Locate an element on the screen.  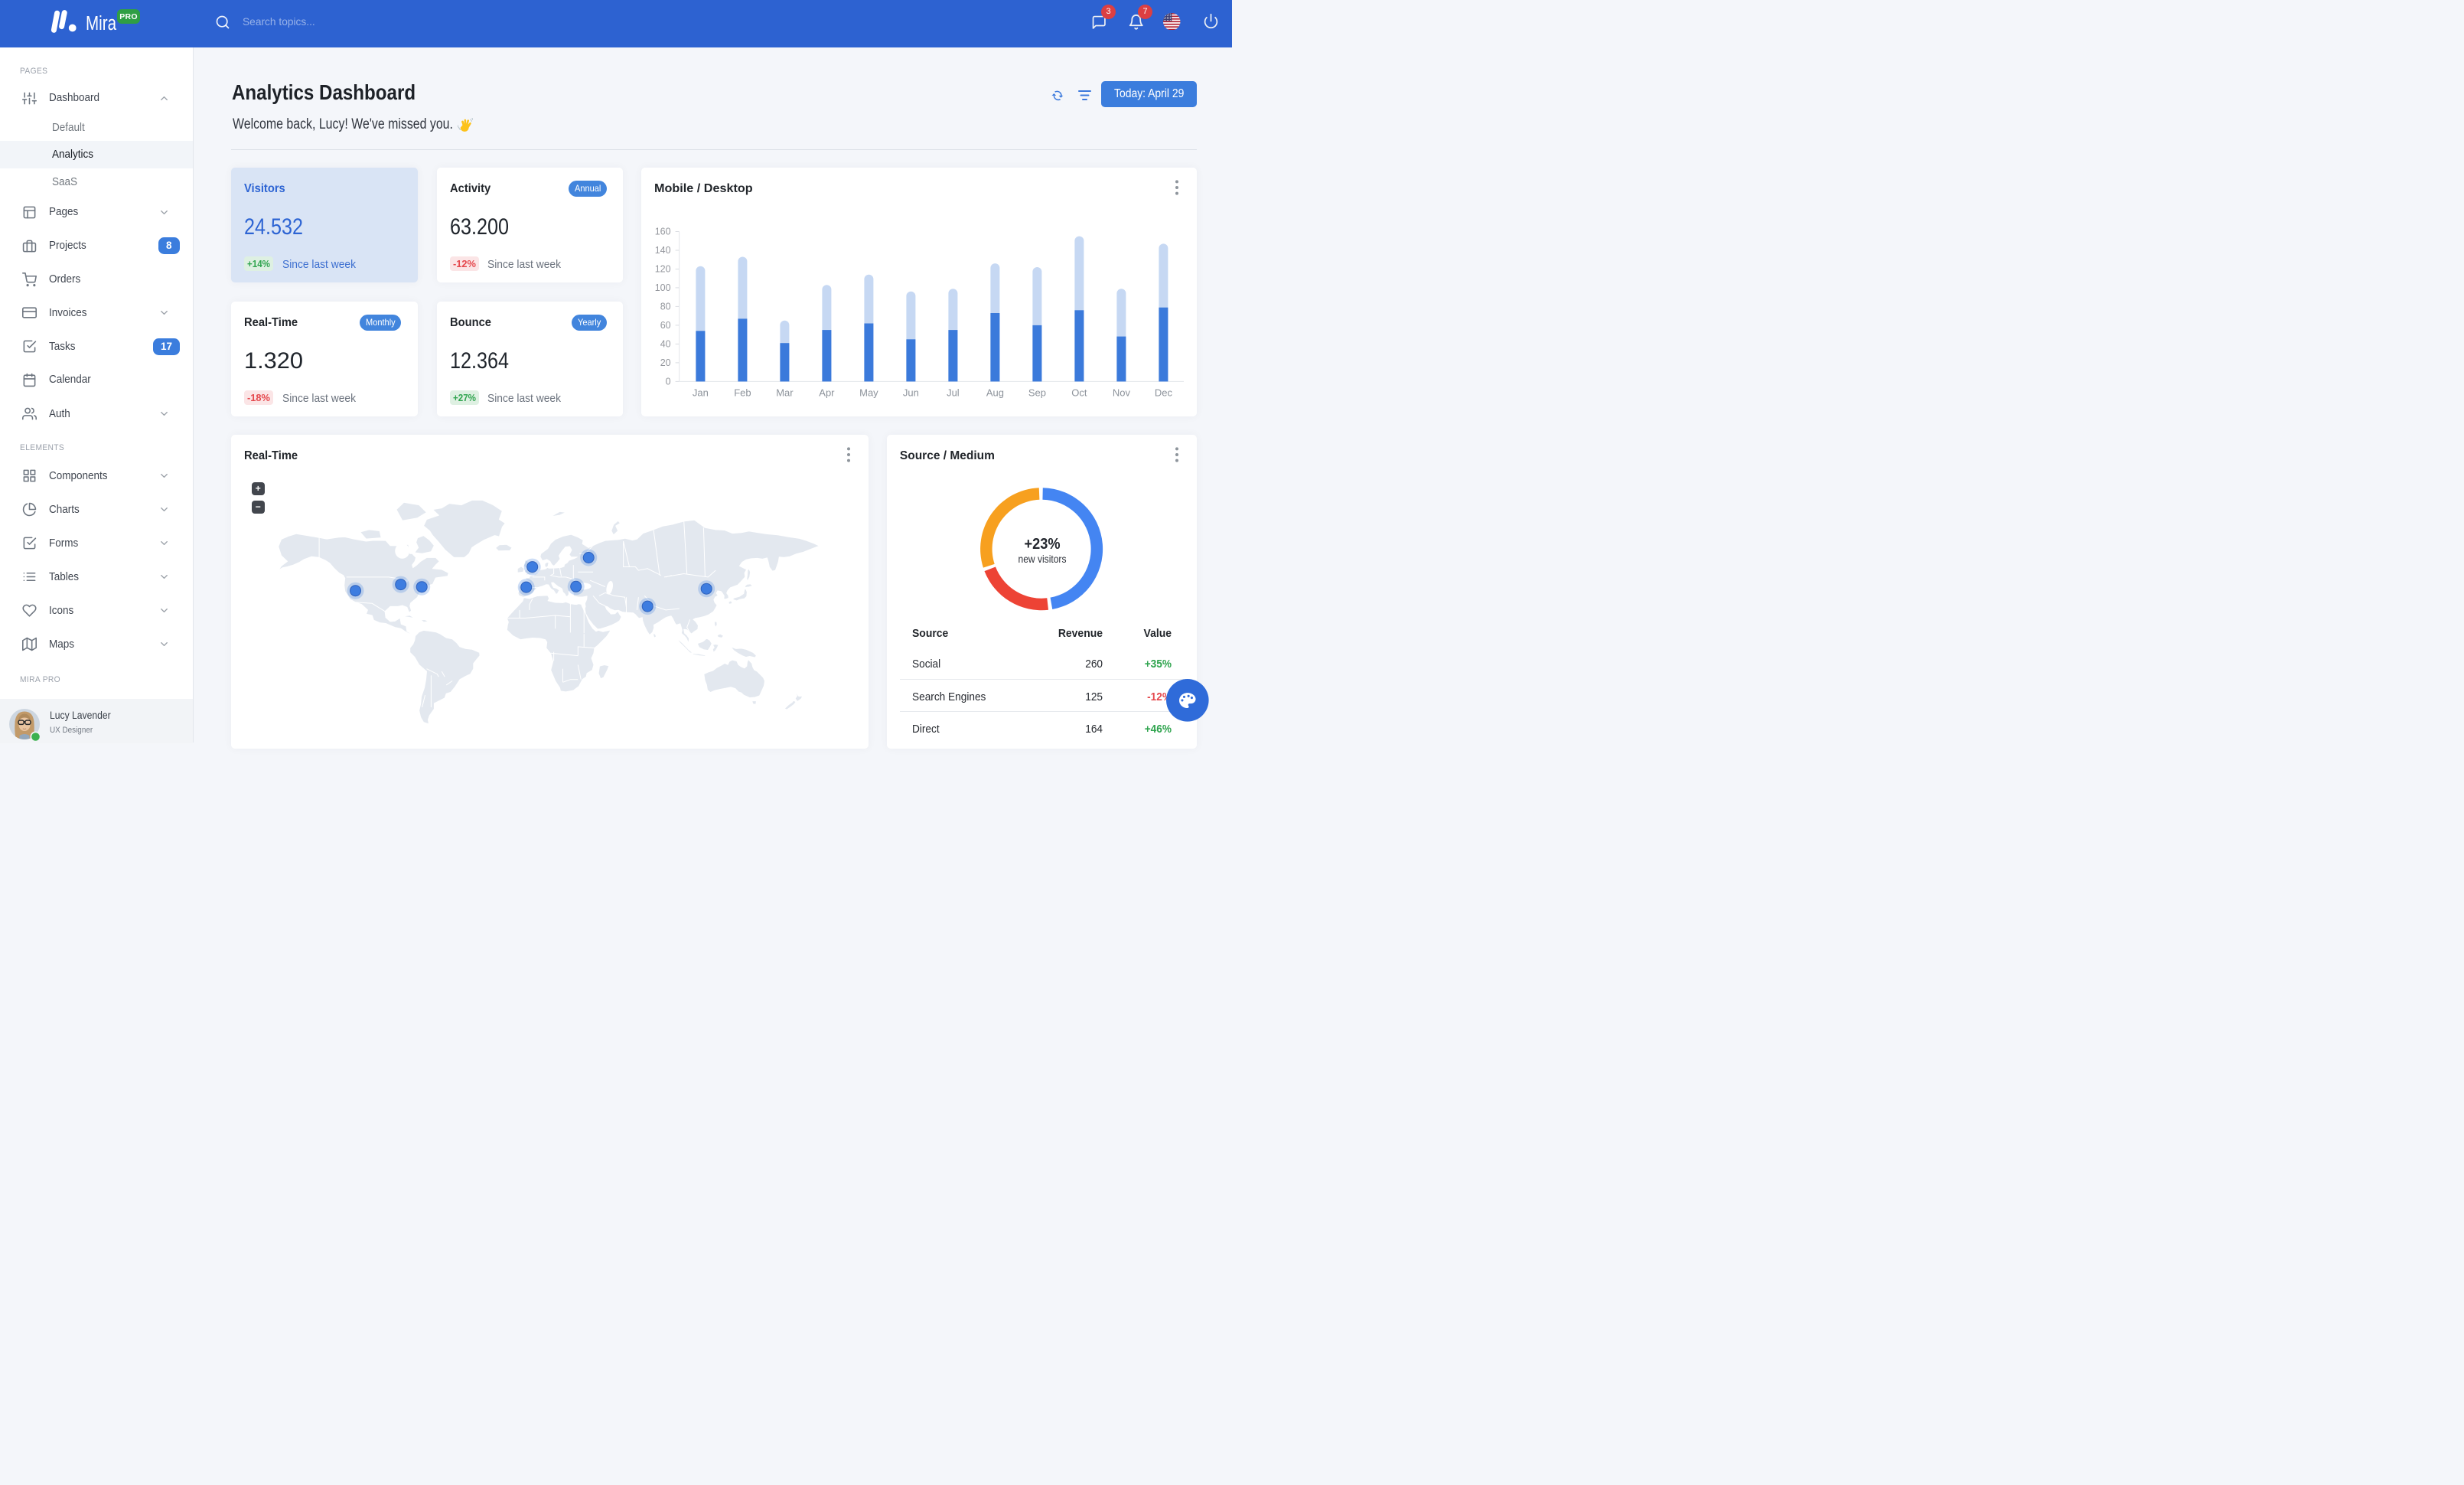
svg-text: Mar is located at coordinates (785, 392).